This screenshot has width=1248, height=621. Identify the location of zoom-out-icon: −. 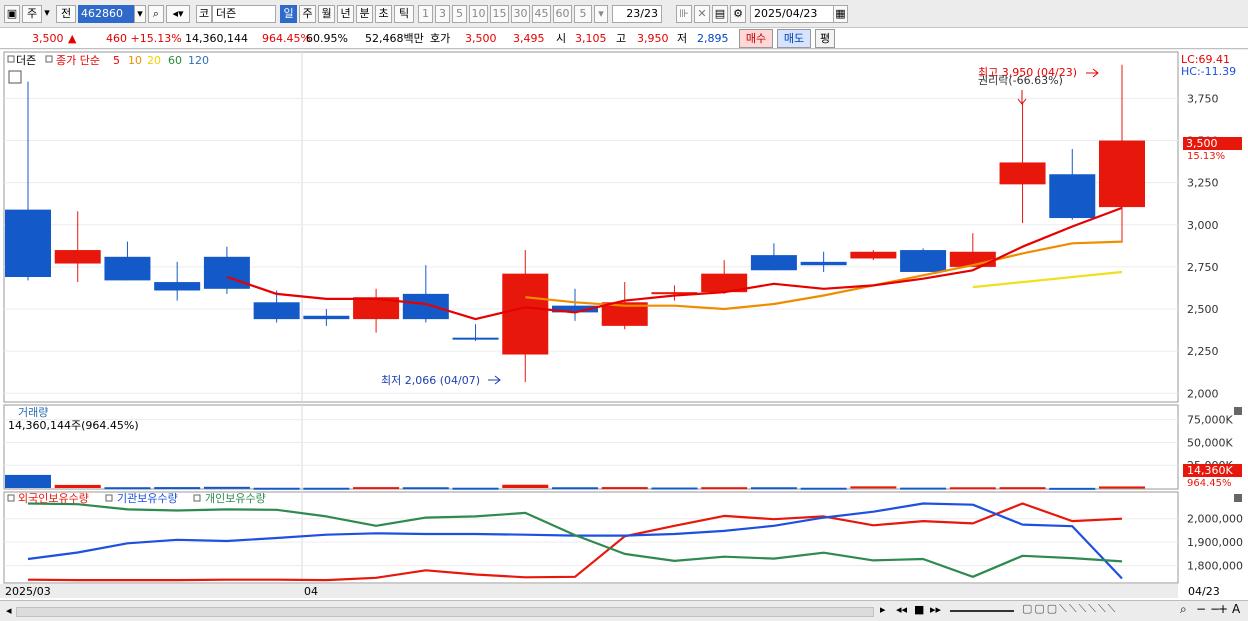
(1201, 609).